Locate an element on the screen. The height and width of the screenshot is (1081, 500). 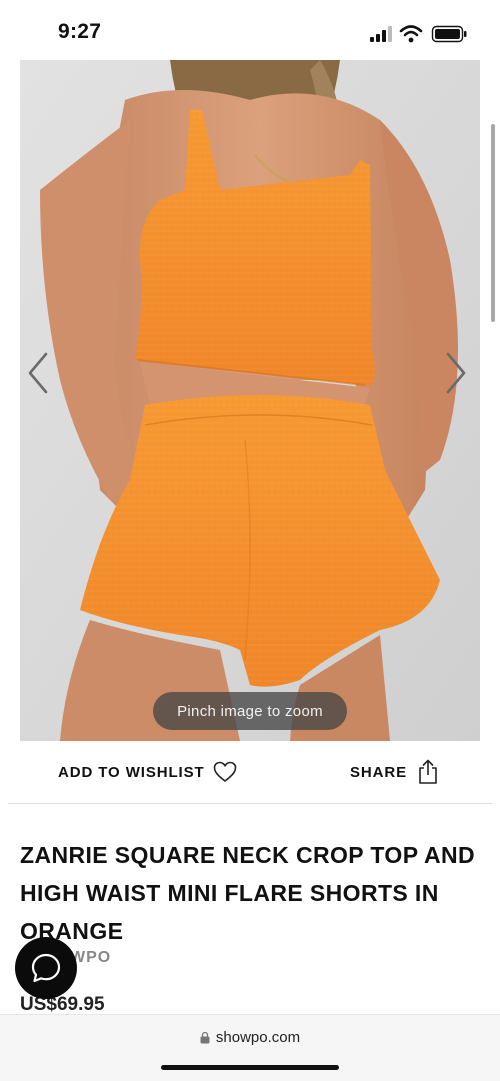
share-label: SHARE is located at coordinates (379, 772).